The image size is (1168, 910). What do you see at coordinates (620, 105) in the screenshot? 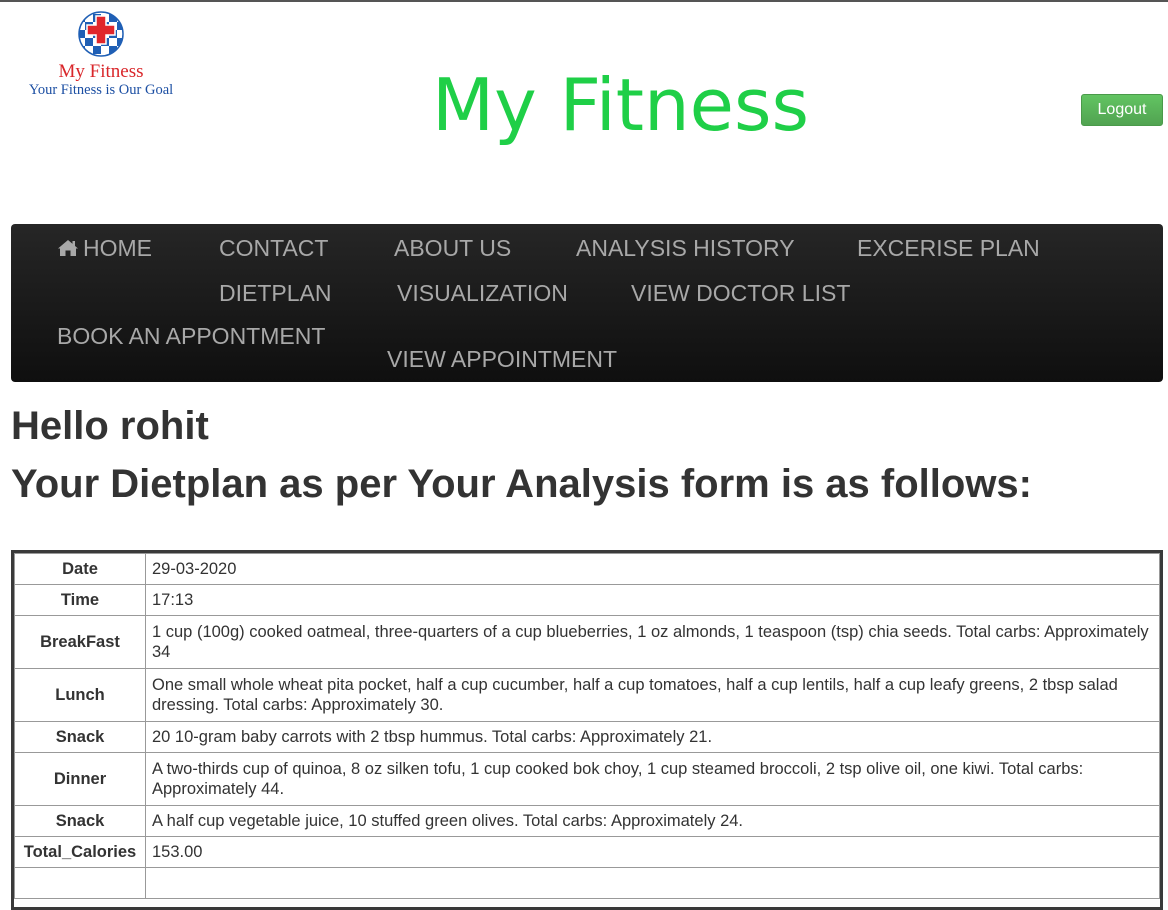
I see `site-title: My Fitness` at bounding box center [620, 105].